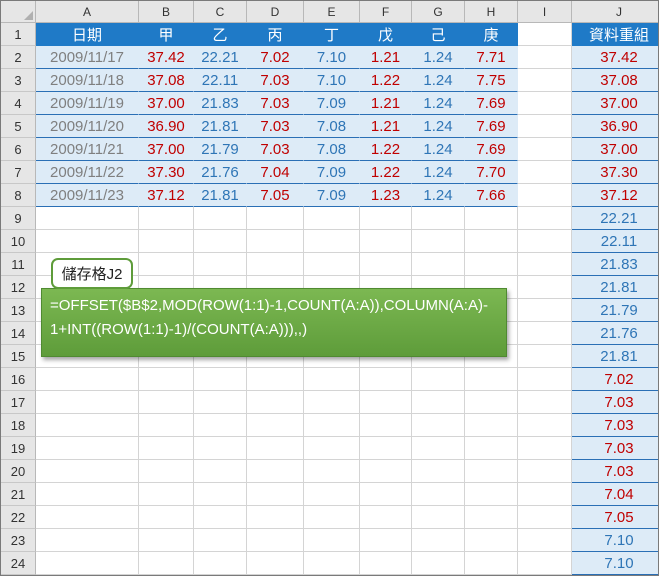  I want to click on cell-f20, so click(386, 471).